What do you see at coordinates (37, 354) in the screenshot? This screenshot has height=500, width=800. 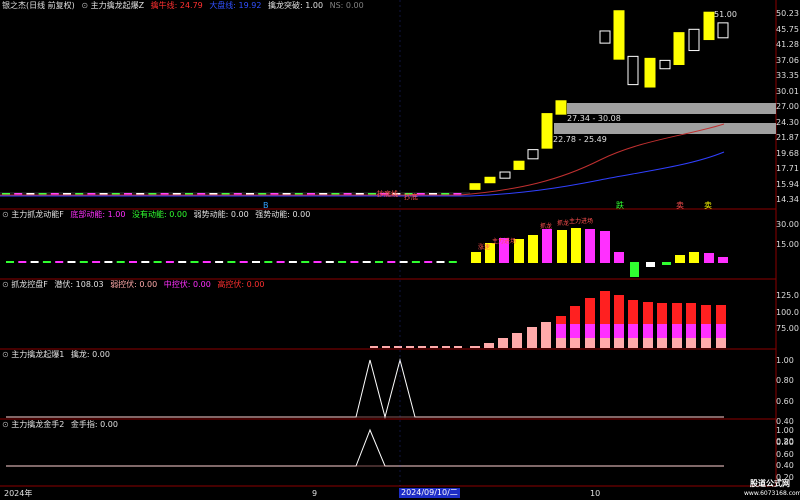 I see `indicator-title: 主力擒龙起爆1` at bounding box center [37, 354].